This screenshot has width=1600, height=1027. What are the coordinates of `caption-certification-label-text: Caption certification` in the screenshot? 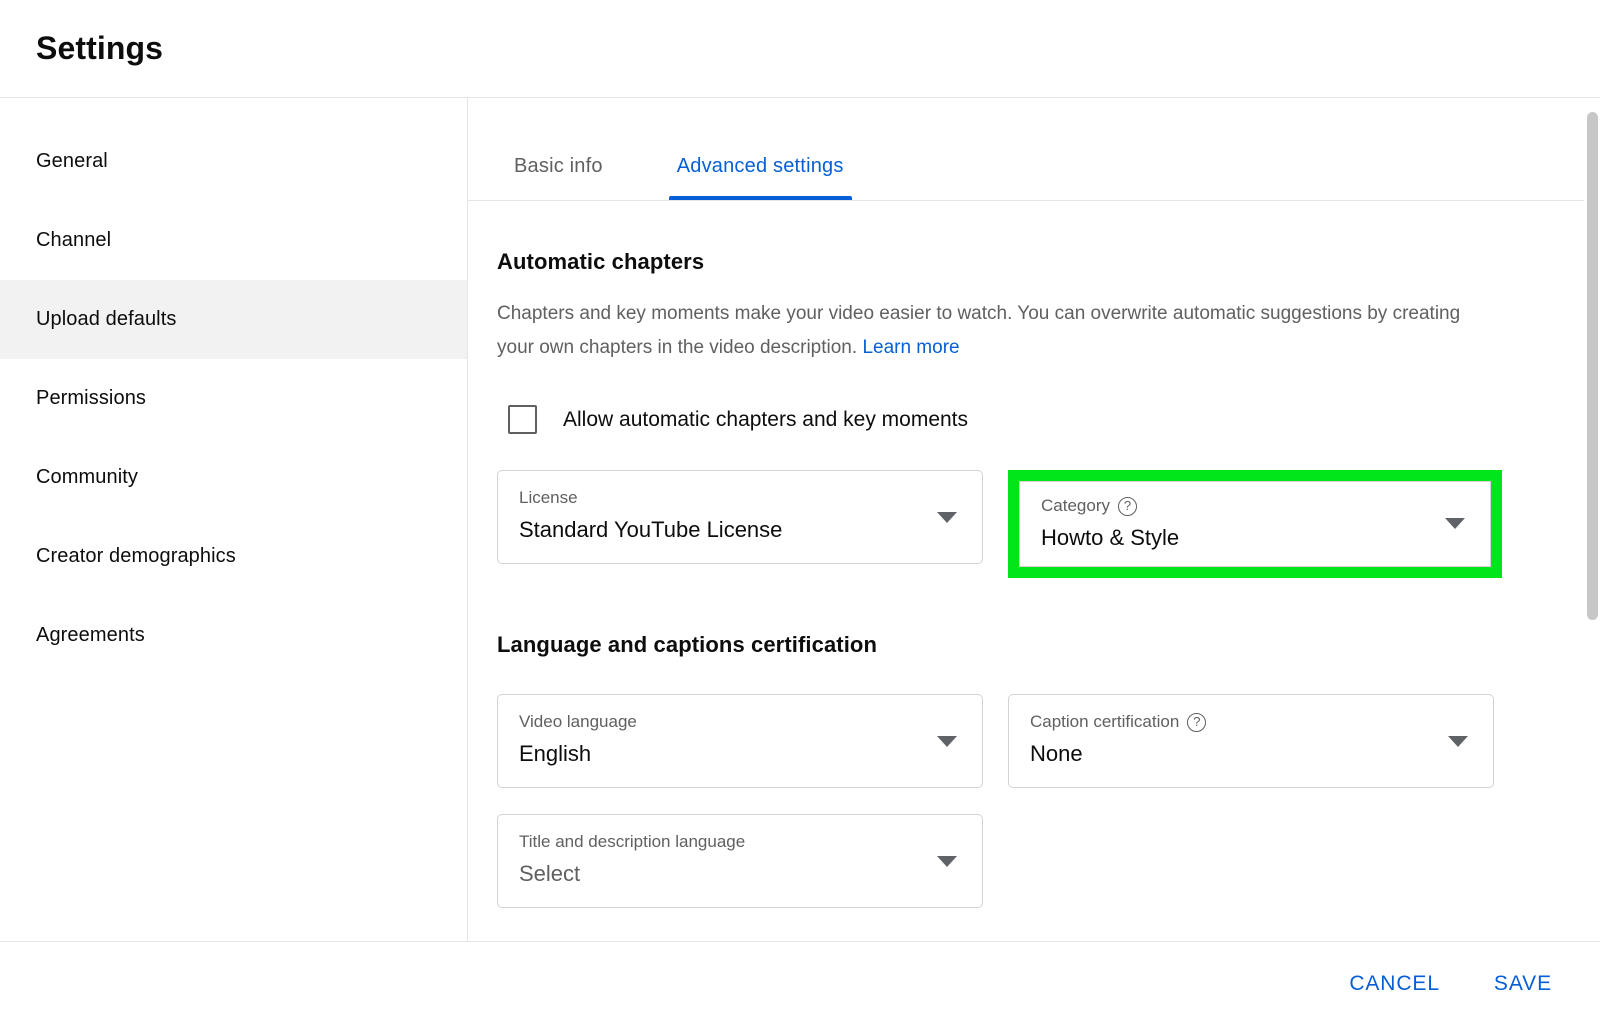 It's located at (1105, 721).